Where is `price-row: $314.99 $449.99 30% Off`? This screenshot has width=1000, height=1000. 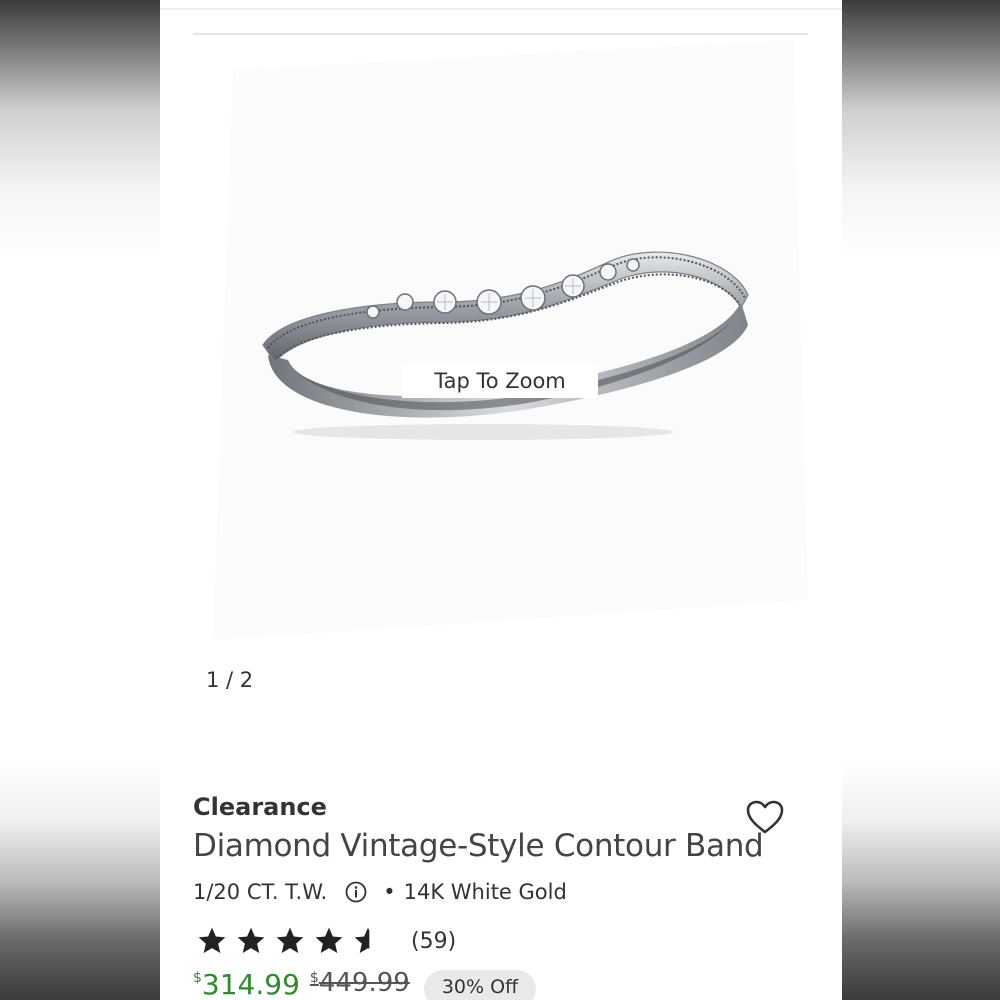
price-row: $314.99 $449.99 30% Off is located at coordinates (365, 984).